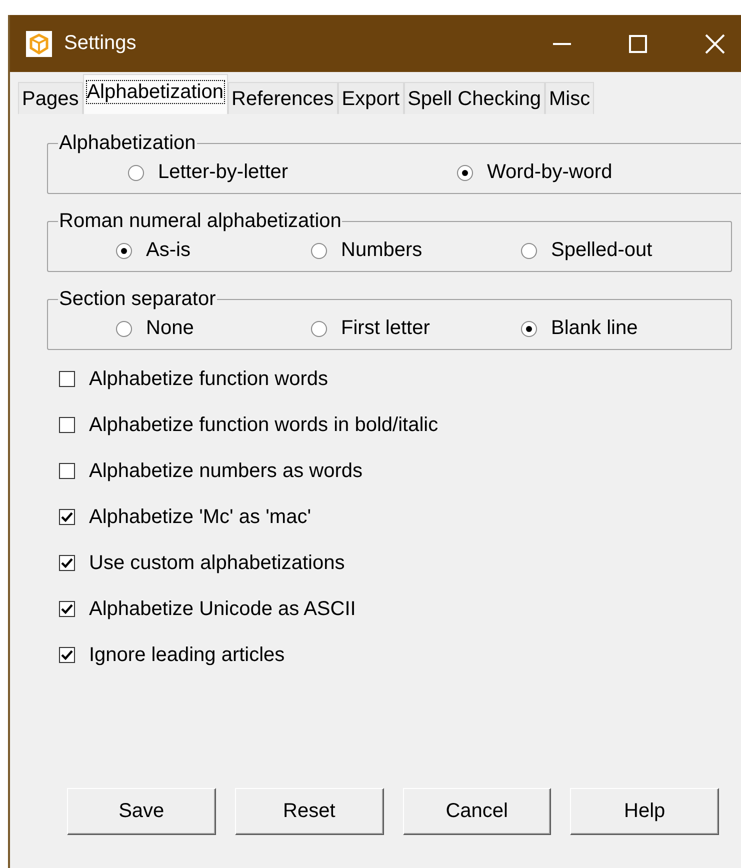 This screenshot has width=741, height=868. What do you see at coordinates (644, 811) in the screenshot?
I see `dialog-button: Help` at bounding box center [644, 811].